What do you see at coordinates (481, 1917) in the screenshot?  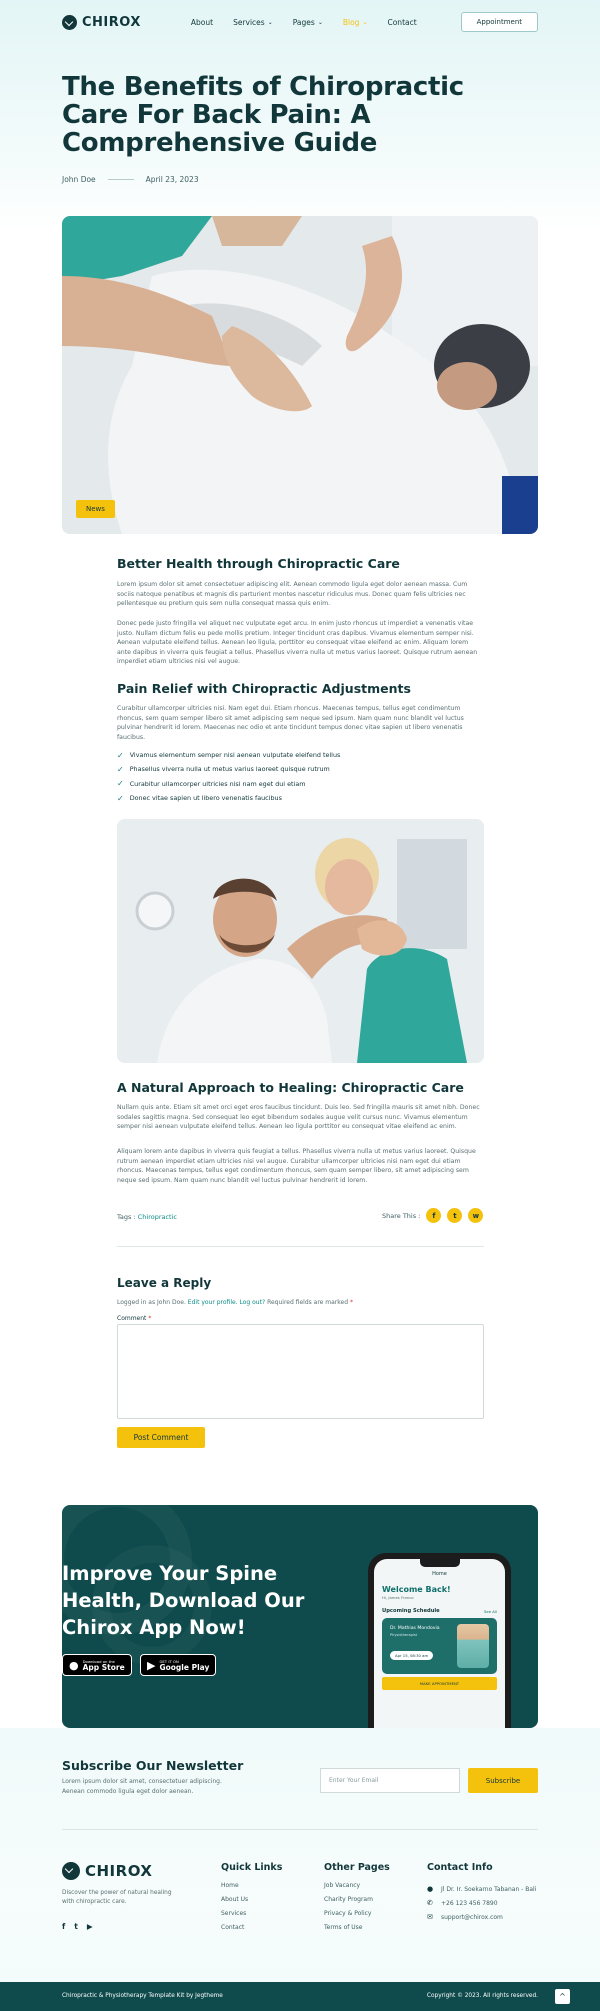 I see `contact-email: ✉ support@chirox.com` at bounding box center [481, 1917].